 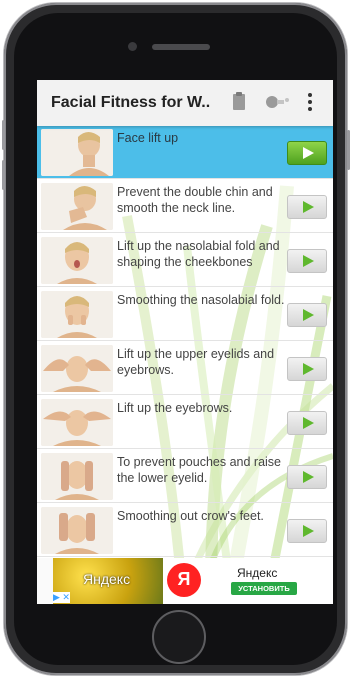 I want to click on home-button, so click(x=179, y=637).